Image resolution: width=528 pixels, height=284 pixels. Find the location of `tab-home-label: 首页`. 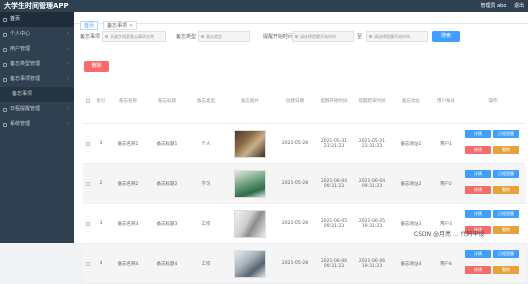

tab-home-label: 首页 is located at coordinates (89, 26).